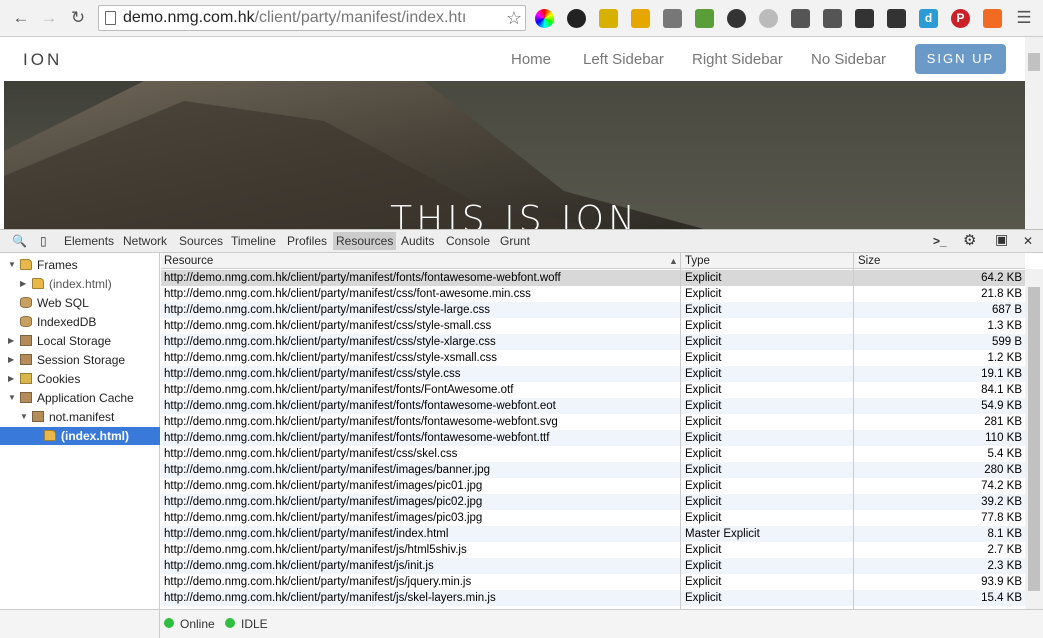 This screenshot has height=638, width=1043. Describe the element at coordinates (80, 360) in the screenshot. I see `tree-item: ▶ Session Storage` at that location.